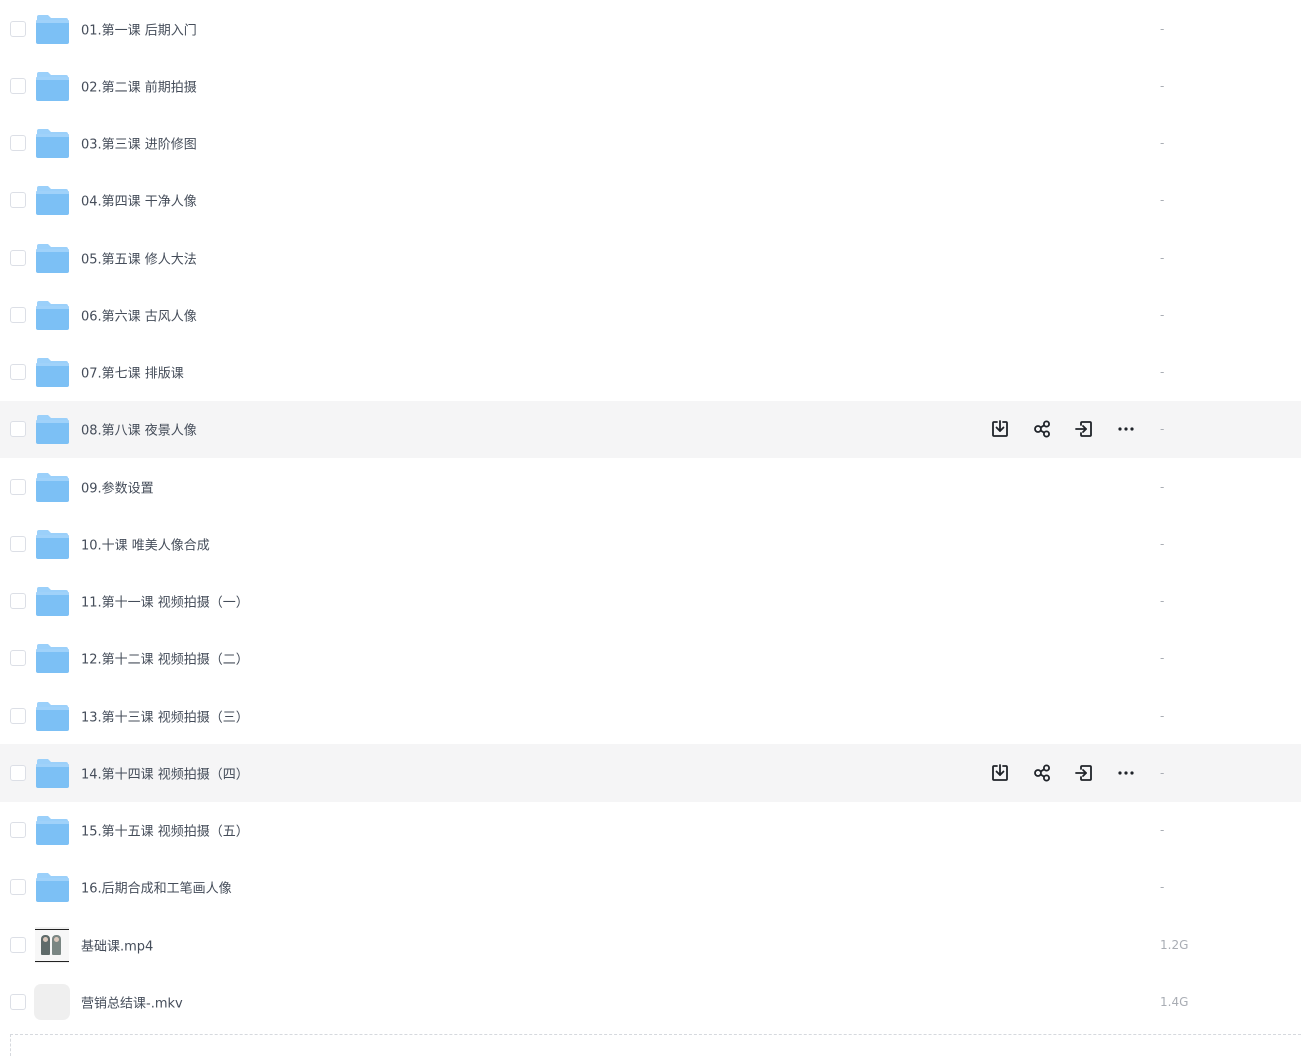 The height and width of the screenshot is (1056, 1301). Describe the element at coordinates (165, 772) in the screenshot. I see `file-name: 14.第十四课 视频拍摄（四）` at that location.